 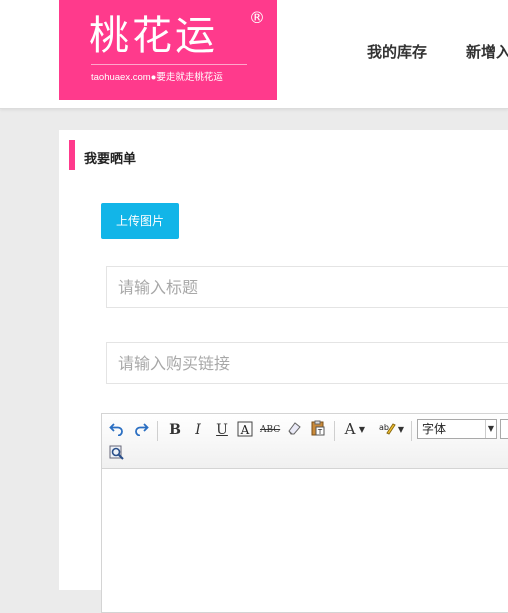 What do you see at coordinates (257, 17) in the screenshot?
I see `registered-mark: ®` at bounding box center [257, 17].